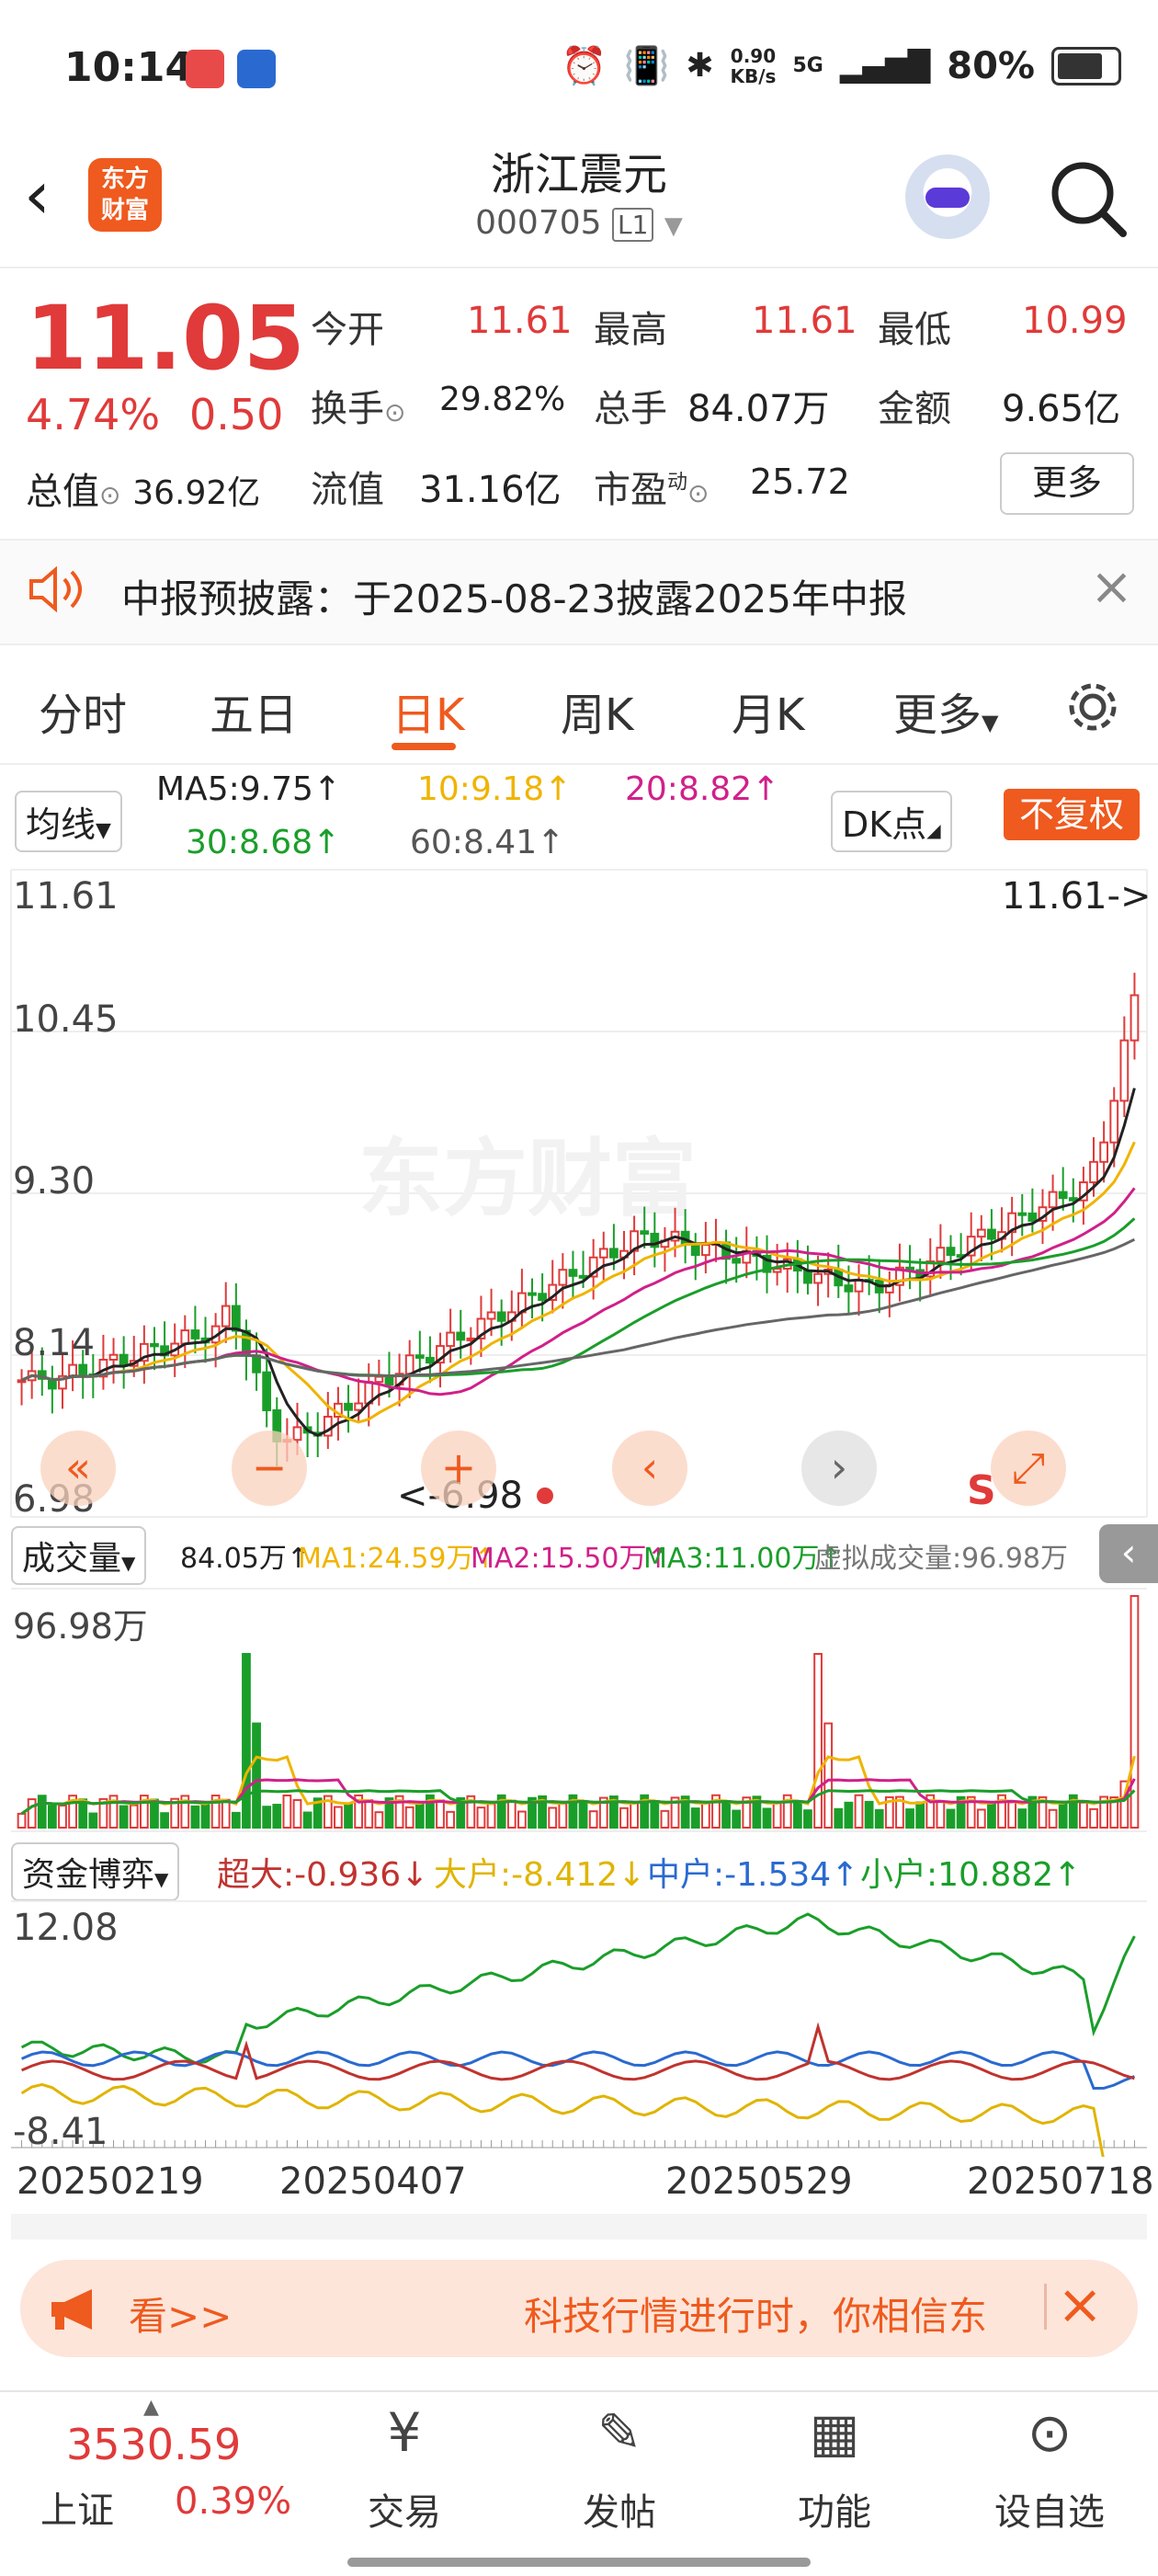  What do you see at coordinates (323, 1875) in the screenshot?
I see `fund-super: 超大:-0.936↓` at bounding box center [323, 1875].